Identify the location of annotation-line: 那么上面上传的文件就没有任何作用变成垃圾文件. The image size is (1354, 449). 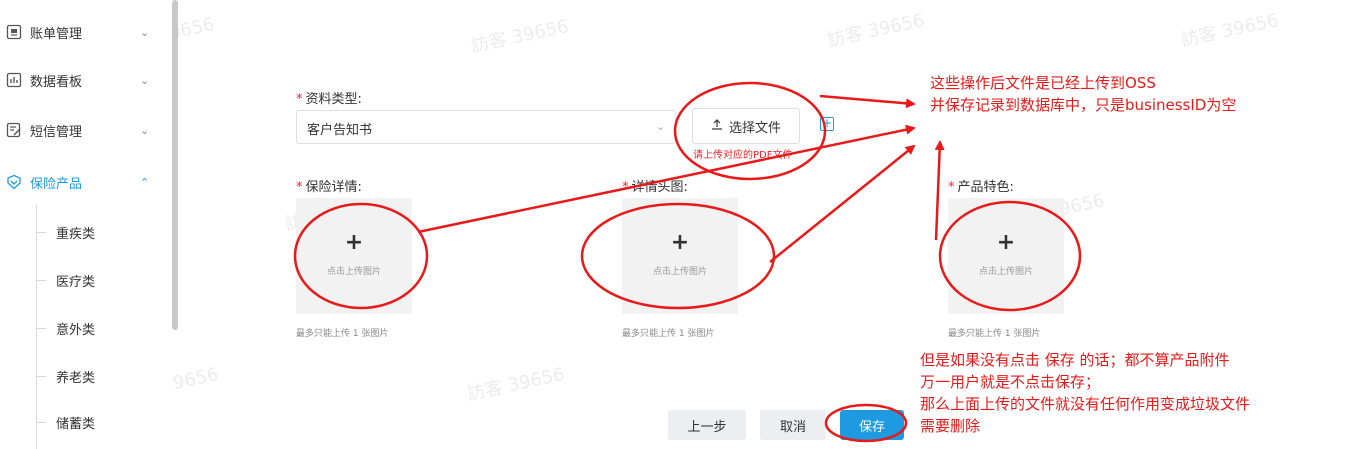
(1085, 404).